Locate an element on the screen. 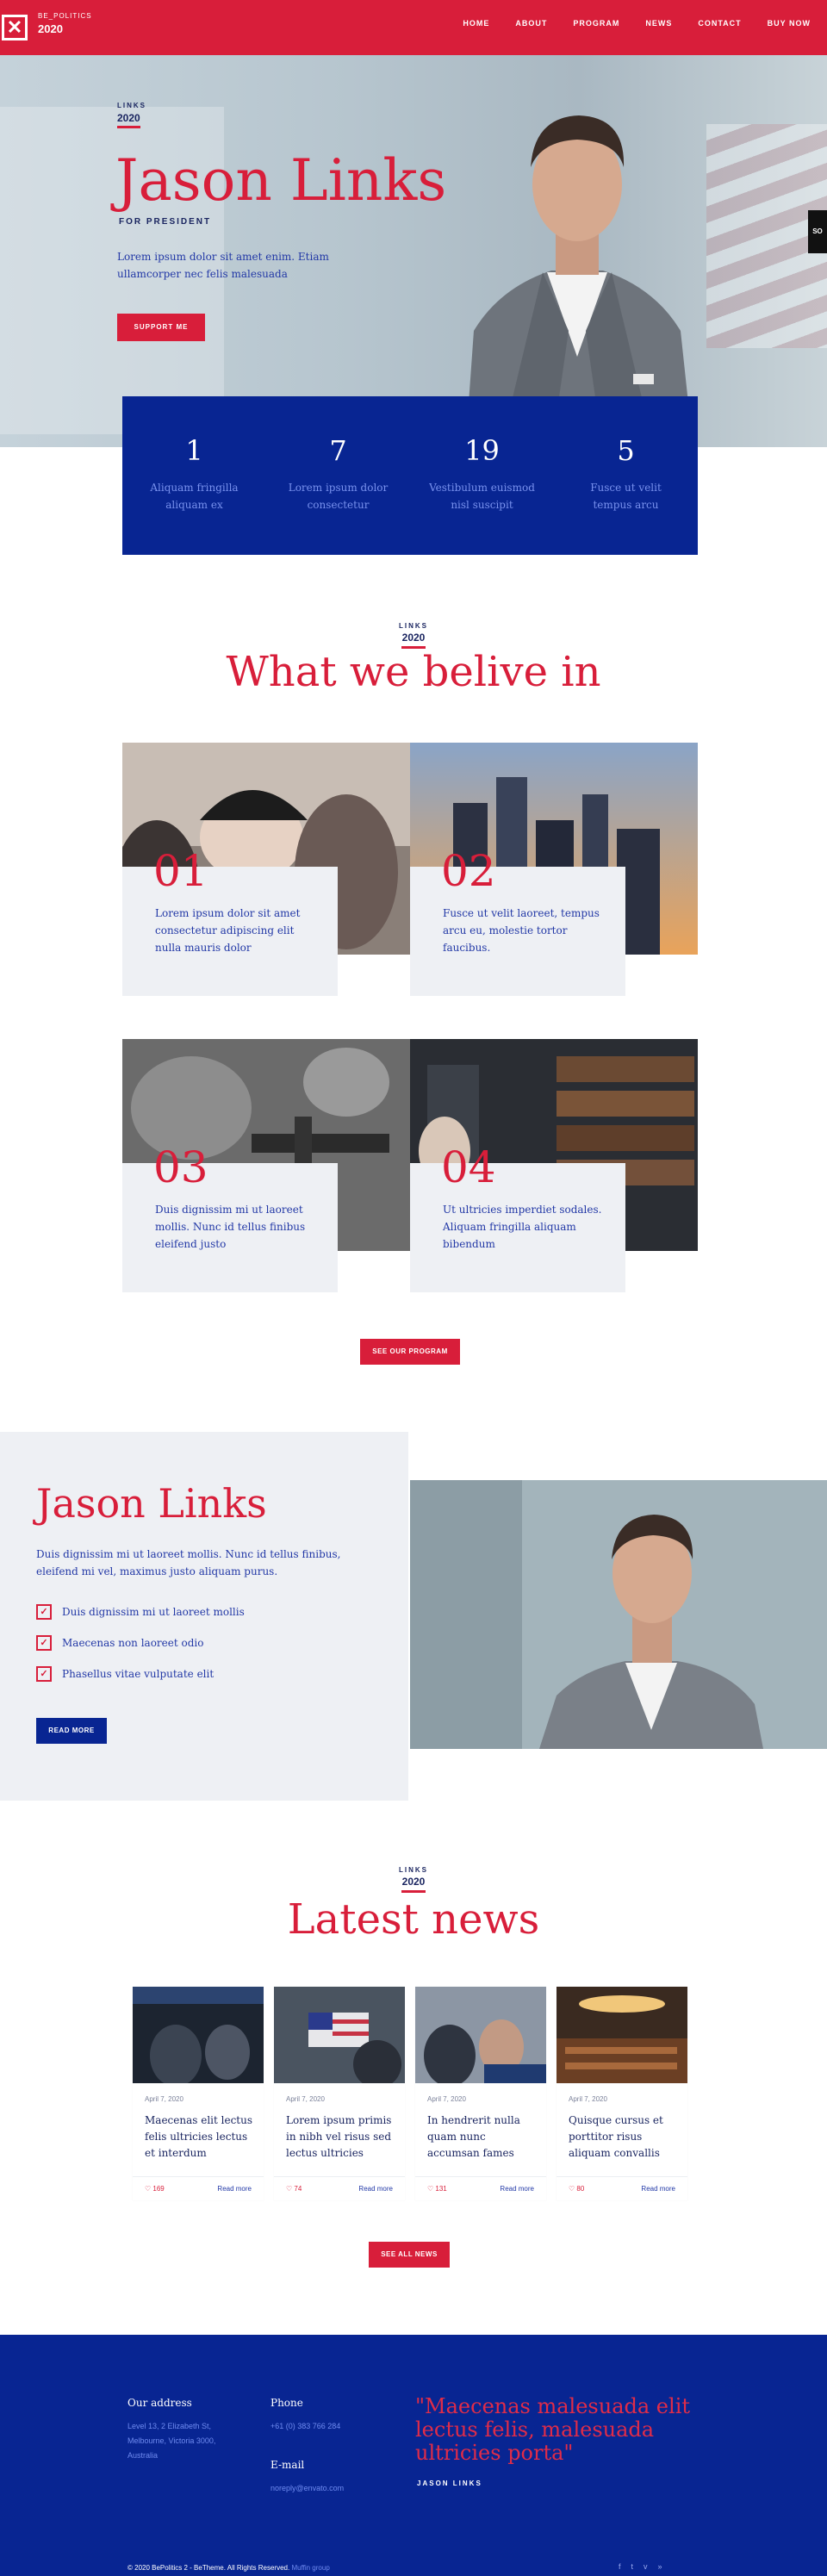  likes-value: 80 is located at coordinates (580, 2189).